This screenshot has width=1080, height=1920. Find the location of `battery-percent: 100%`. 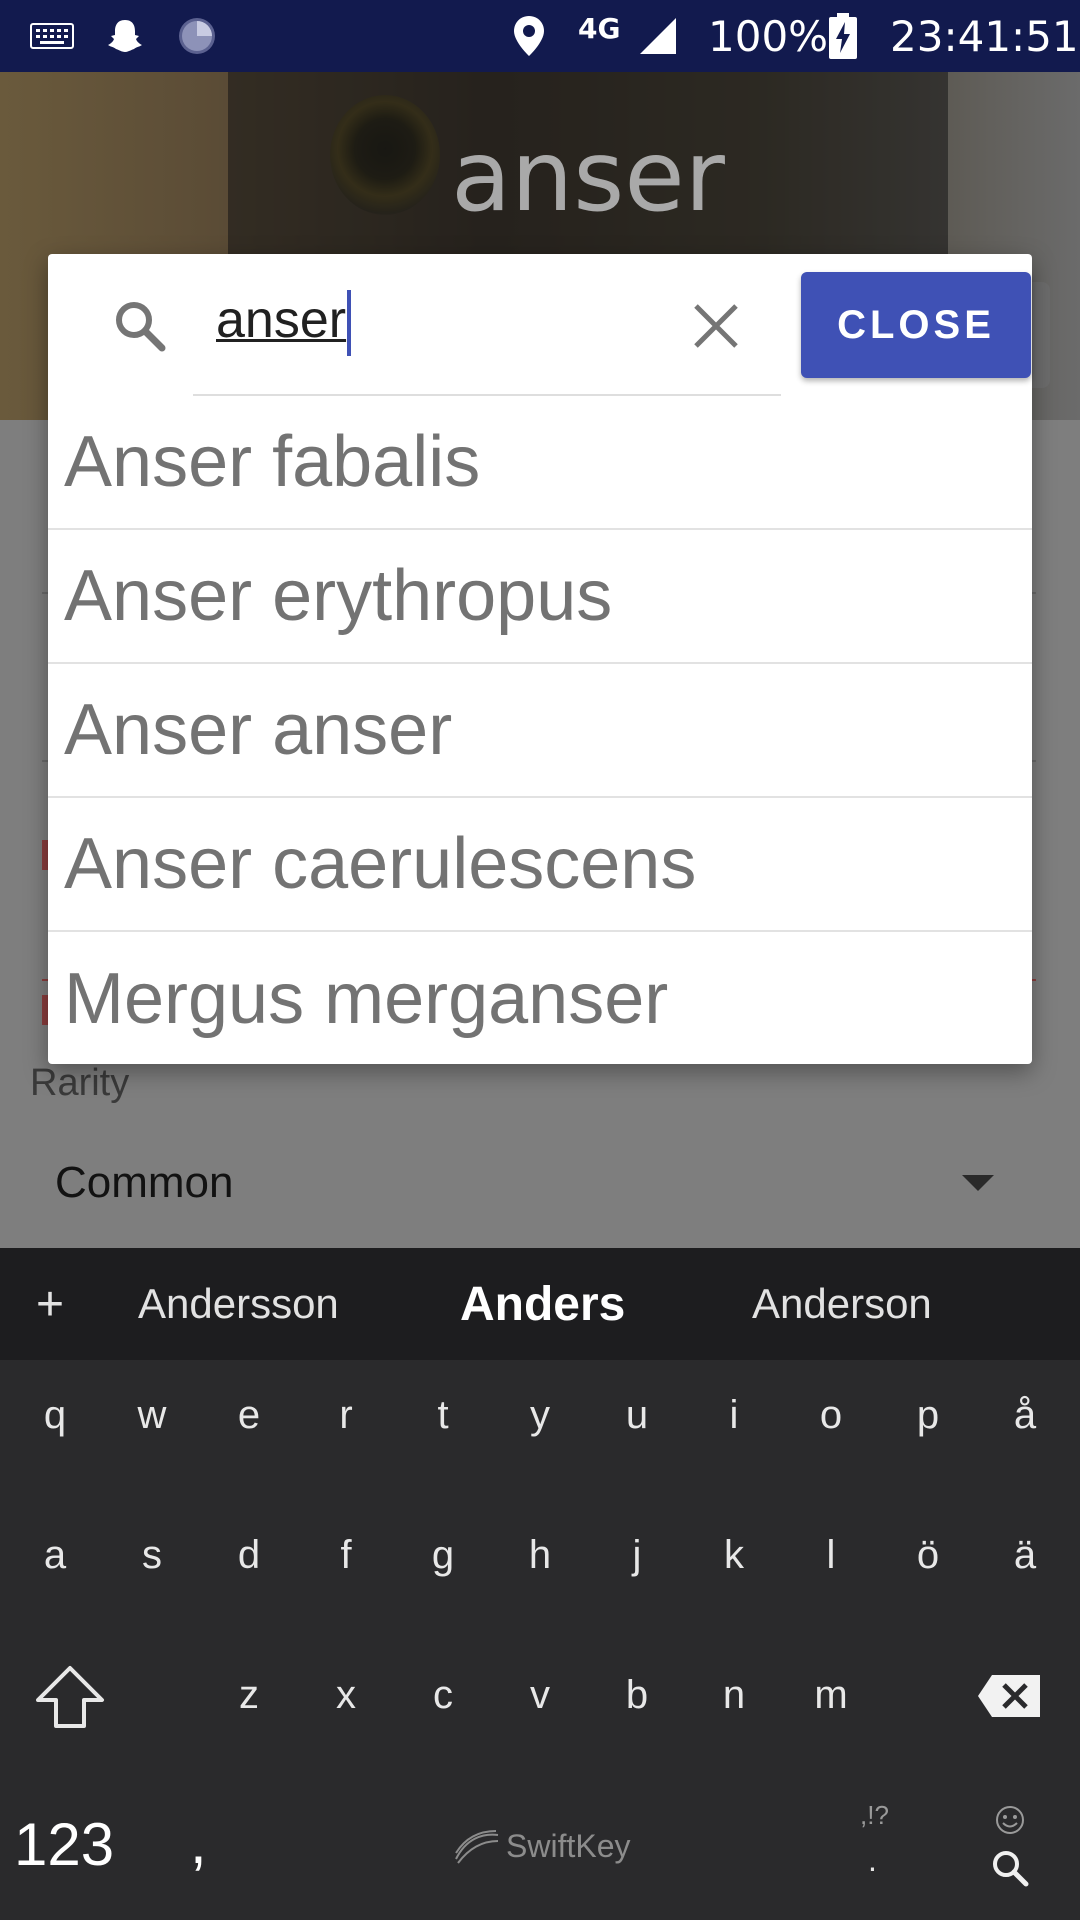

battery-percent: 100% is located at coordinates (768, 36).